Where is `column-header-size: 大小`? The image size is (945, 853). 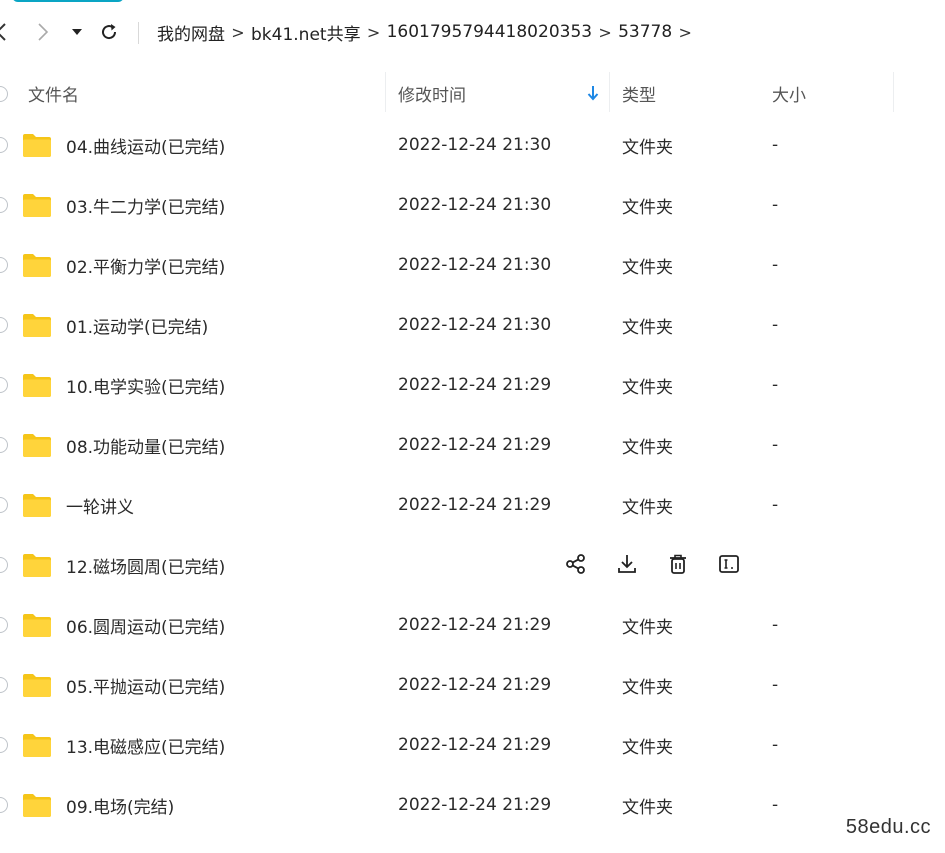
column-header-size: 大小 is located at coordinates (789, 93).